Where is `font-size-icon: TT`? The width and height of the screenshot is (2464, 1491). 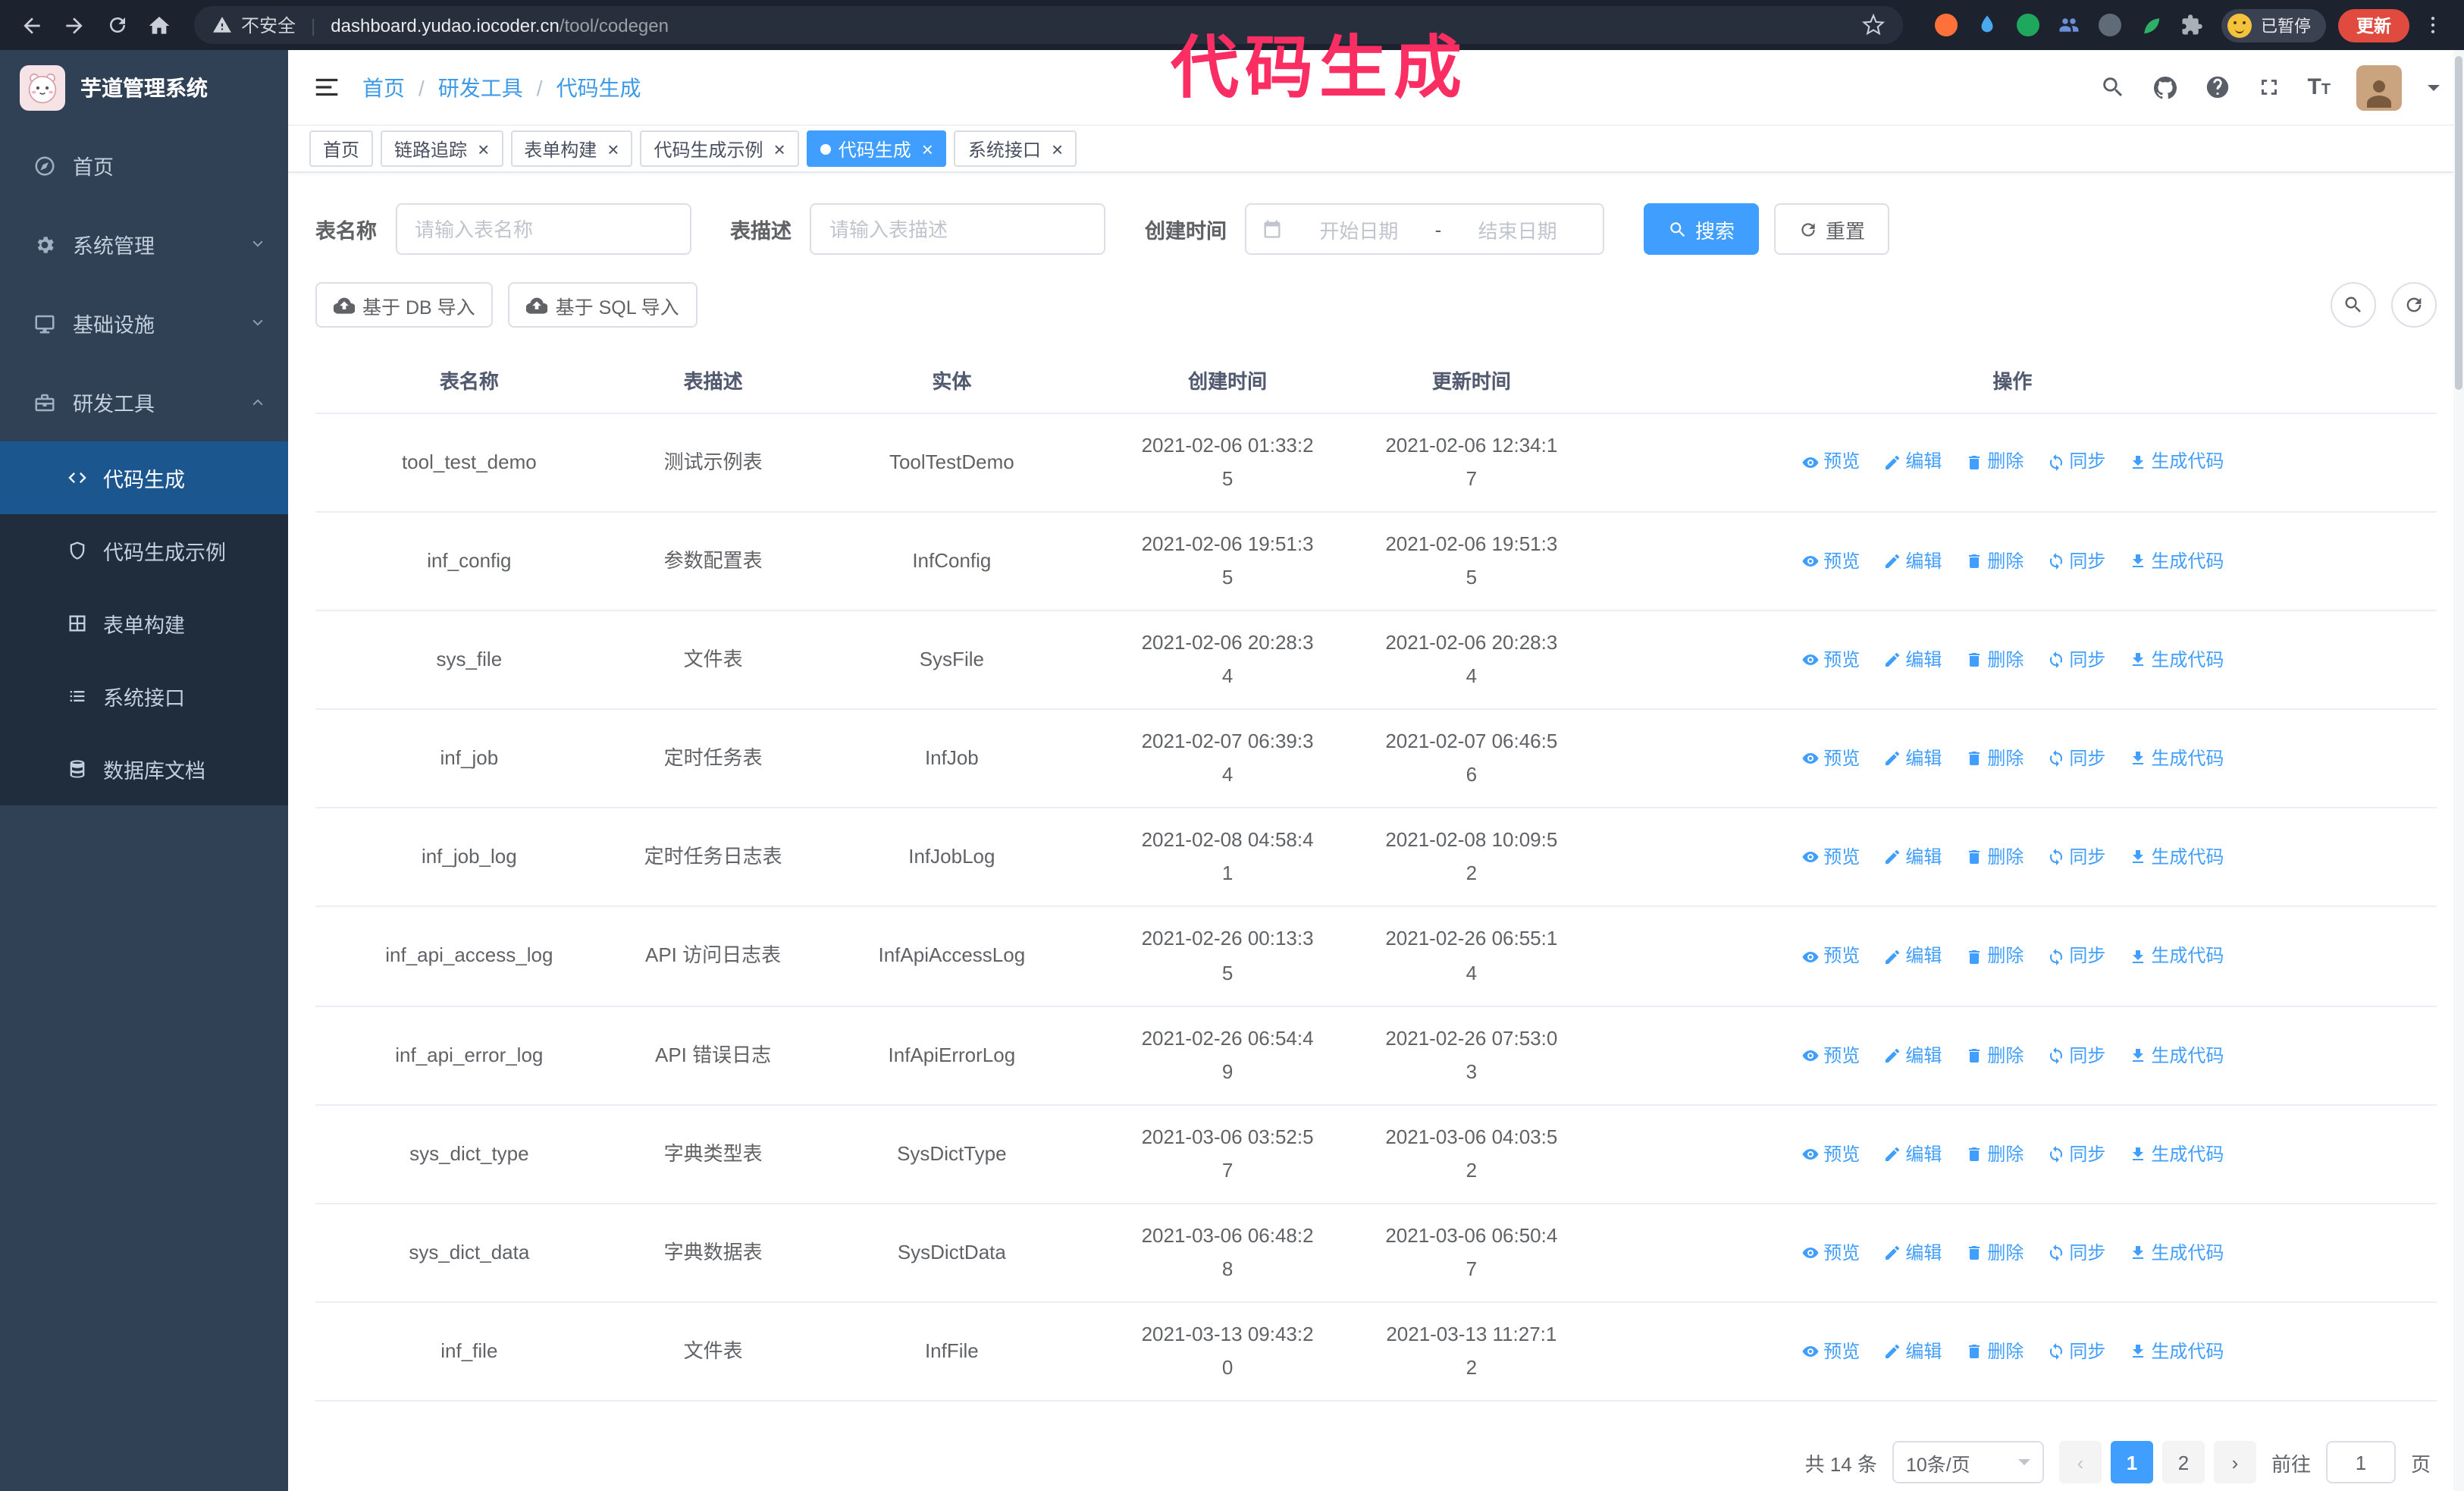 font-size-icon: TT is located at coordinates (2319, 87).